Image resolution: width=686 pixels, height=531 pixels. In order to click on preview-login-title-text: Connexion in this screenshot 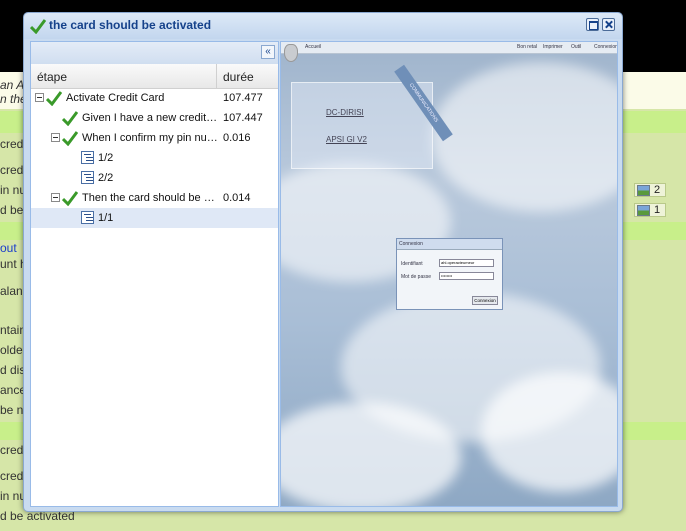, I will do `click(411, 244)`.